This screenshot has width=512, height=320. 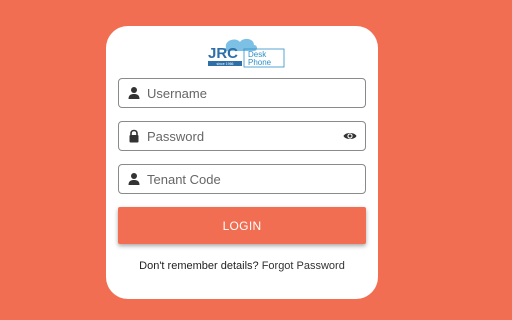 What do you see at coordinates (225, 64) in the screenshot?
I see `logo-tagline: since 1966` at bounding box center [225, 64].